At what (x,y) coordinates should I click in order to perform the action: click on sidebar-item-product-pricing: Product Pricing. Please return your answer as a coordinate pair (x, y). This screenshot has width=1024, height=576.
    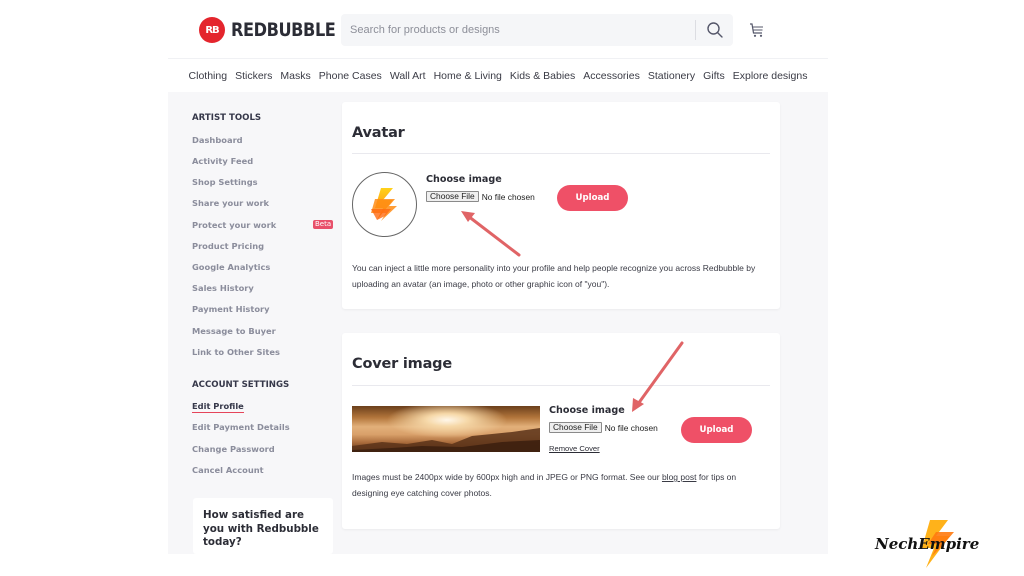
    Looking at the image, I should click on (228, 246).